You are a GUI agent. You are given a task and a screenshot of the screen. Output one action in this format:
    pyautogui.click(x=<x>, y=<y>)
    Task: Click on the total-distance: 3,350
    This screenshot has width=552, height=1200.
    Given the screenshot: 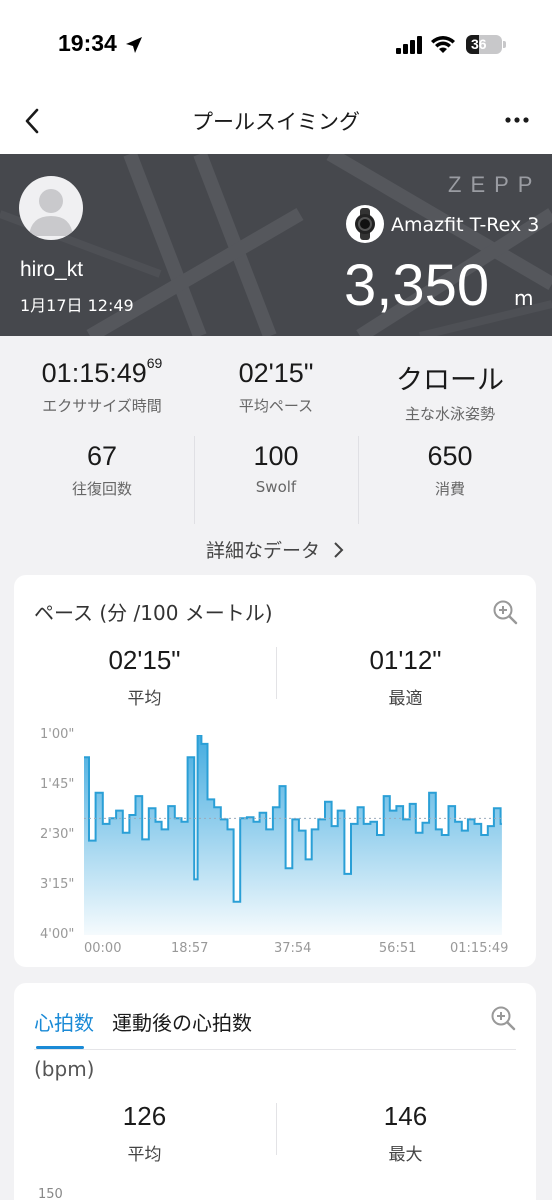 What is the action you would take?
    pyautogui.click(x=417, y=285)
    